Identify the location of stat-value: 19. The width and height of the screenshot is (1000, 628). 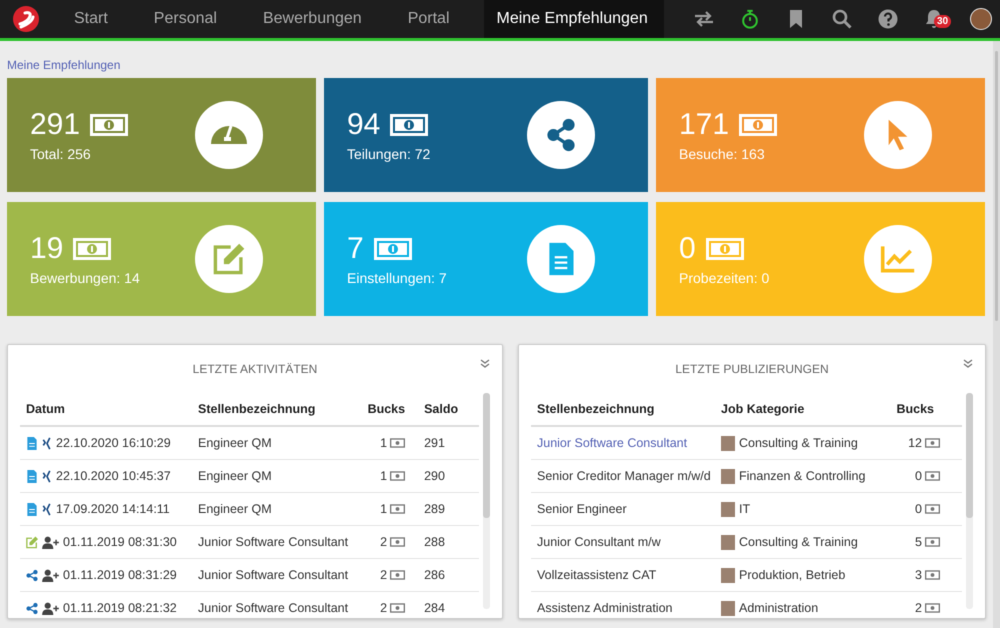
(47, 249).